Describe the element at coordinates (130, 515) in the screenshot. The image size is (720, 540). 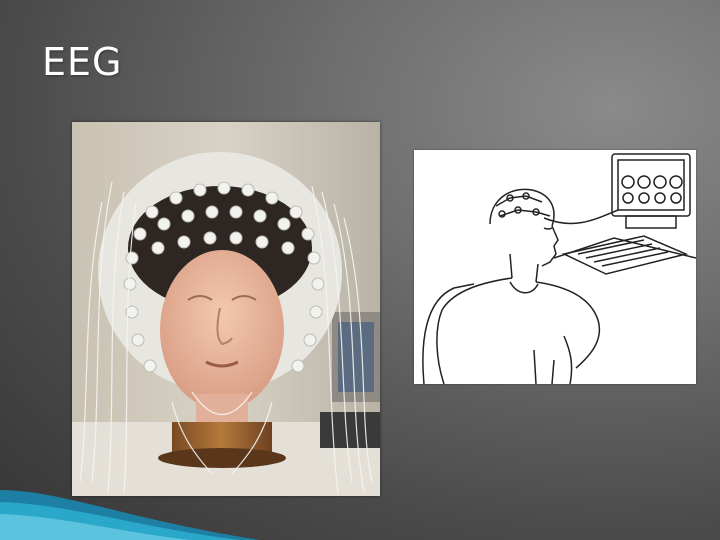
I see `decorative-accent-wave` at that location.